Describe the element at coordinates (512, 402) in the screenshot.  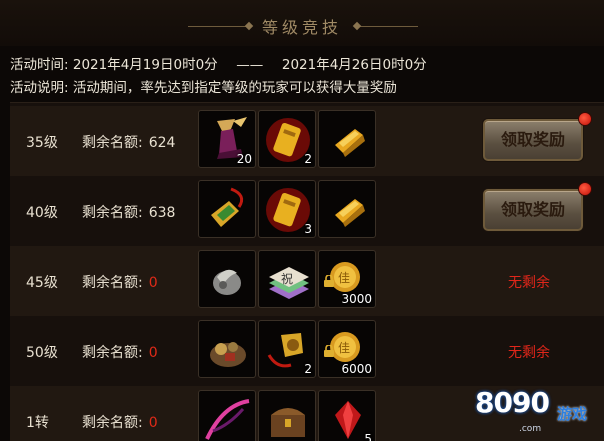
I see `watermark-digits: 8090` at that location.